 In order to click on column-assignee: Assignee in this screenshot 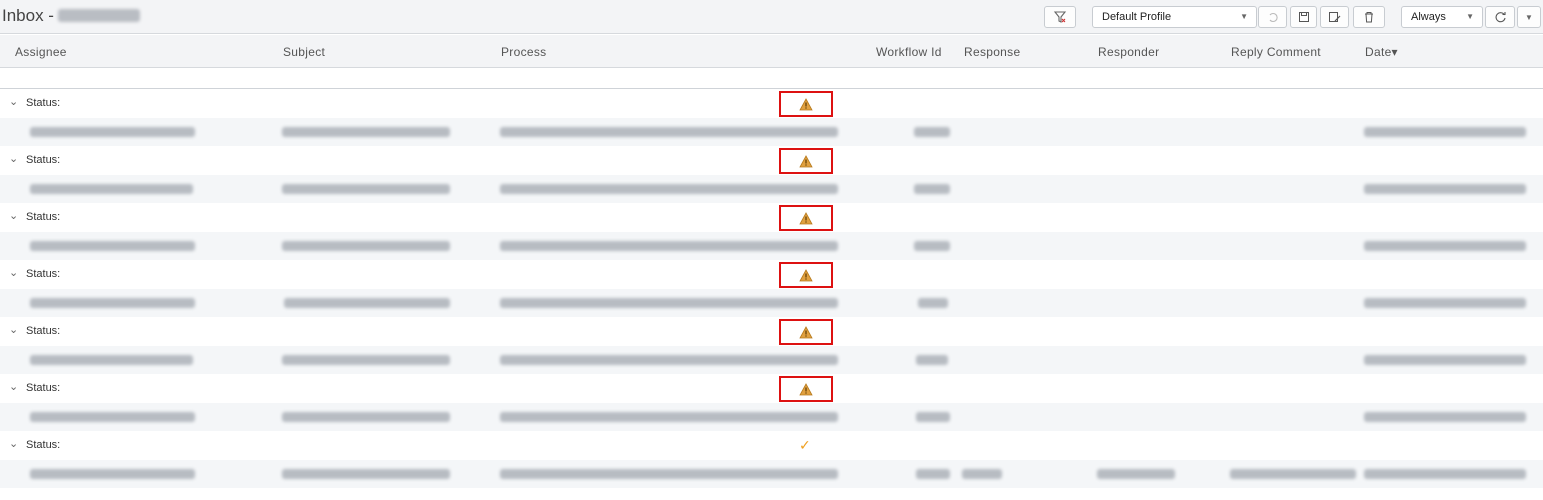, I will do `click(41, 52)`.